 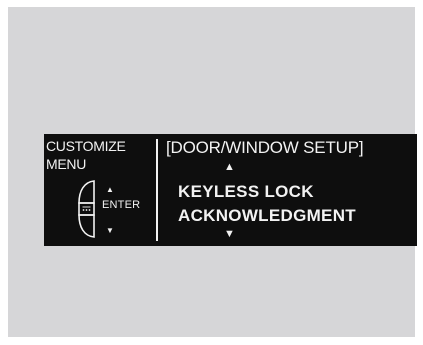 I want to click on menu-item-line1: KEYLESS LOCK, so click(x=246, y=191).